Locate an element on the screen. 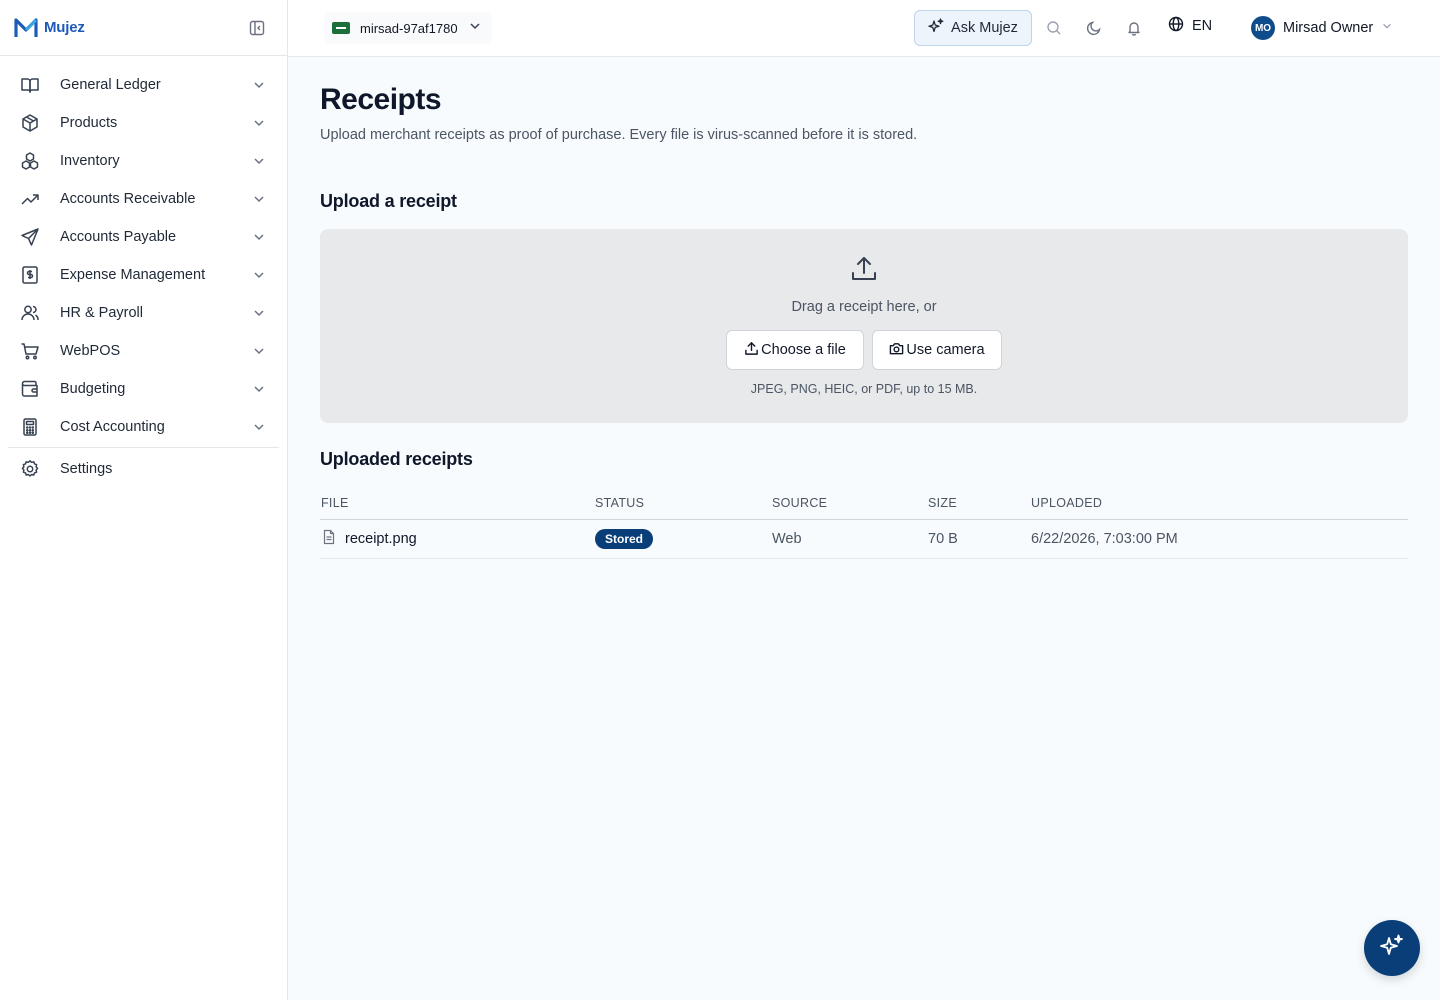  sidebar-item-label: Budgeting is located at coordinates (93, 389).